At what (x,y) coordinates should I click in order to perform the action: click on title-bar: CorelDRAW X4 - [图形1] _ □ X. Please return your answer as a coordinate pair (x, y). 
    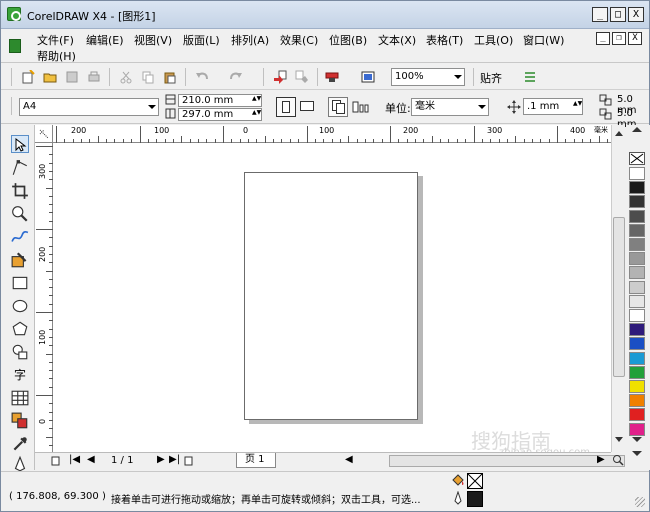
    Looking at the image, I should click on (325, 15).